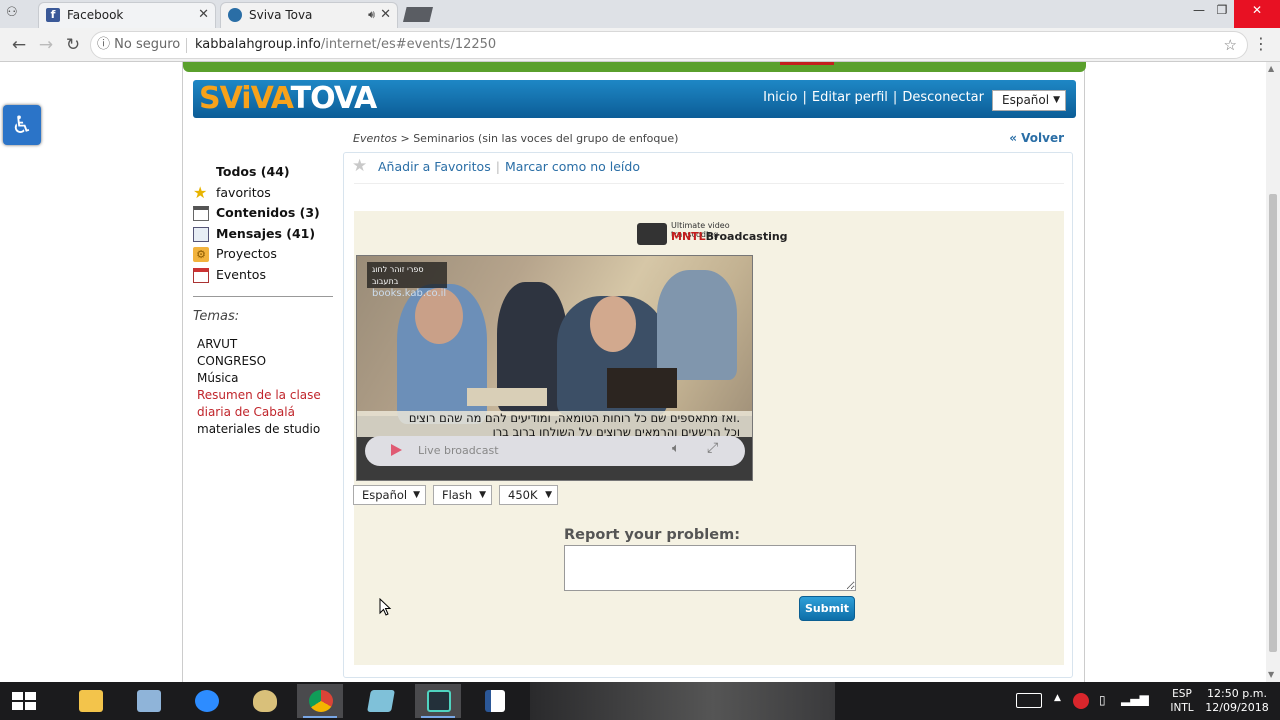 The image size is (1280, 720). Describe the element at coordinates (1222, 14) in the screenshot. I see `maximize-button: ❐` at that location.